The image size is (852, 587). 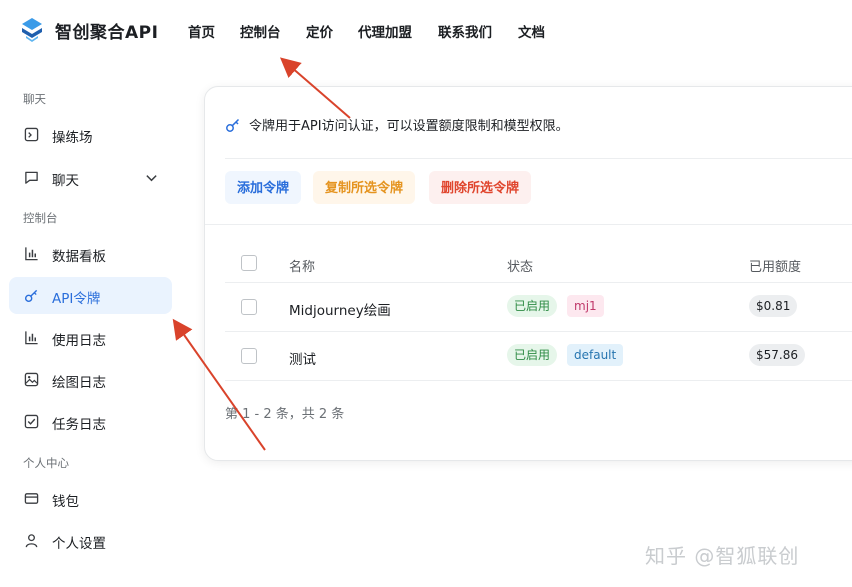 What do you see at coordinates (31, 134) in the screenshot?
I see `terminal-icon` at bounding box center [31, 134].